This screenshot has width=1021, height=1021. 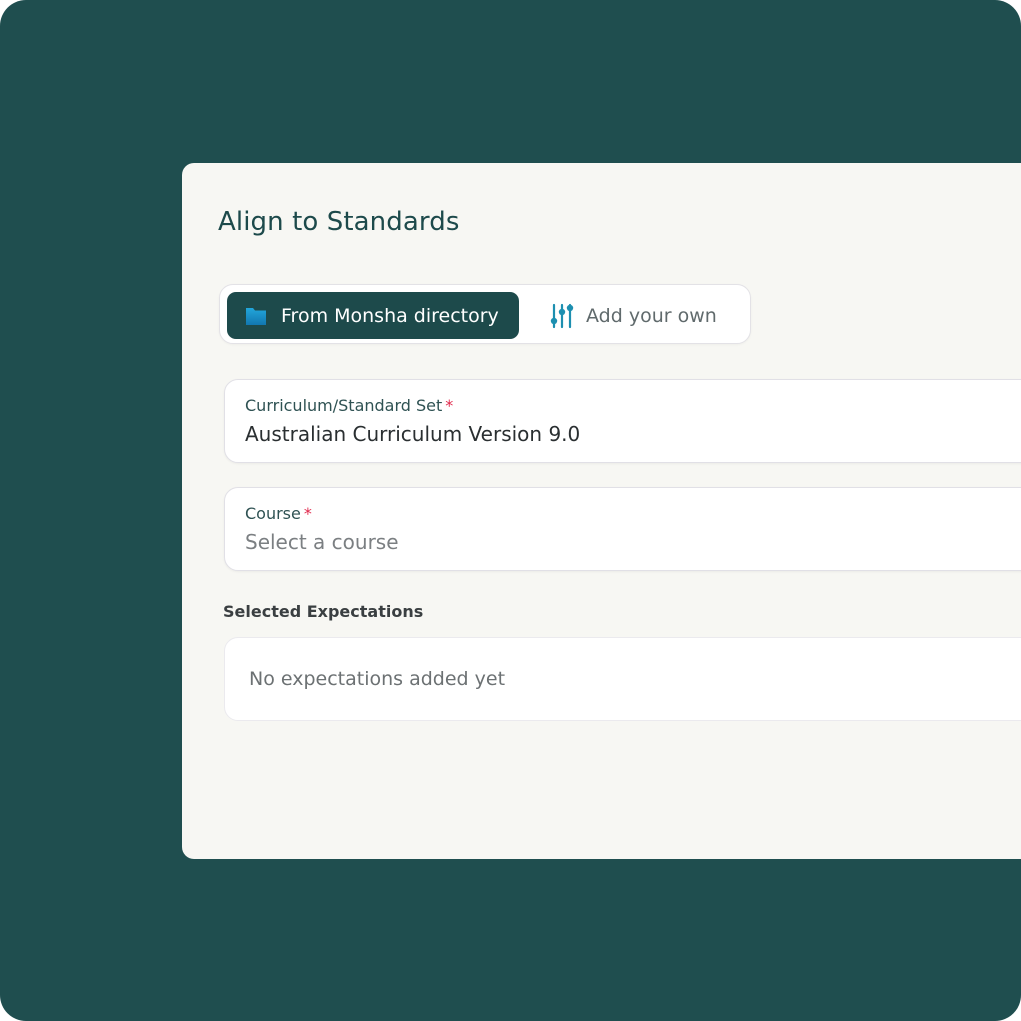 What do you see at coordinates (651, 315) in the screenshot?
I see `add-your-own-label: Add your own` at bounding box center [651, 315].